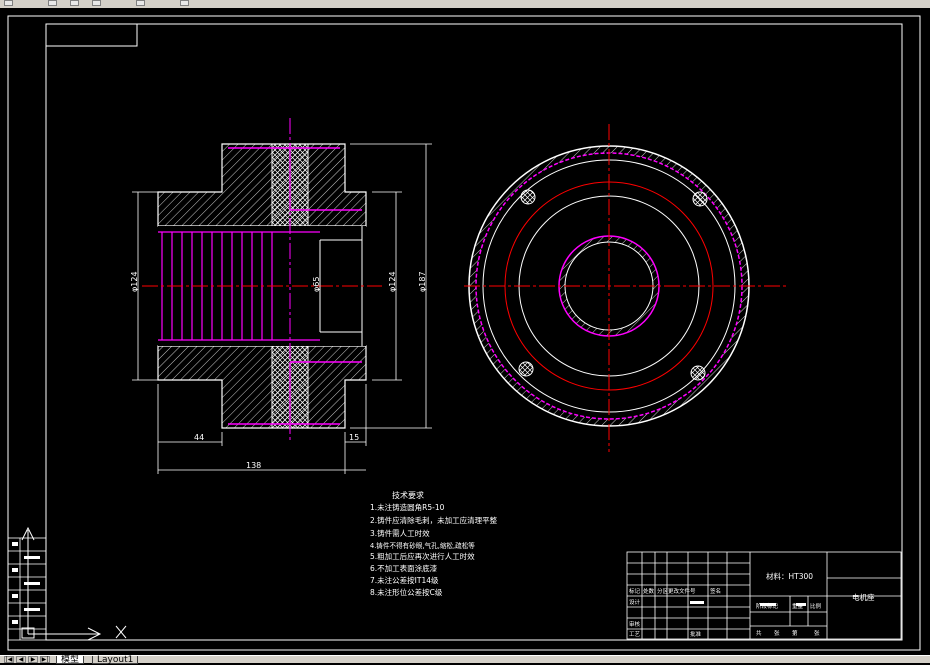 The image size is (930, 665). I want to click on tb-label-count: 处数, so click(649, 591).